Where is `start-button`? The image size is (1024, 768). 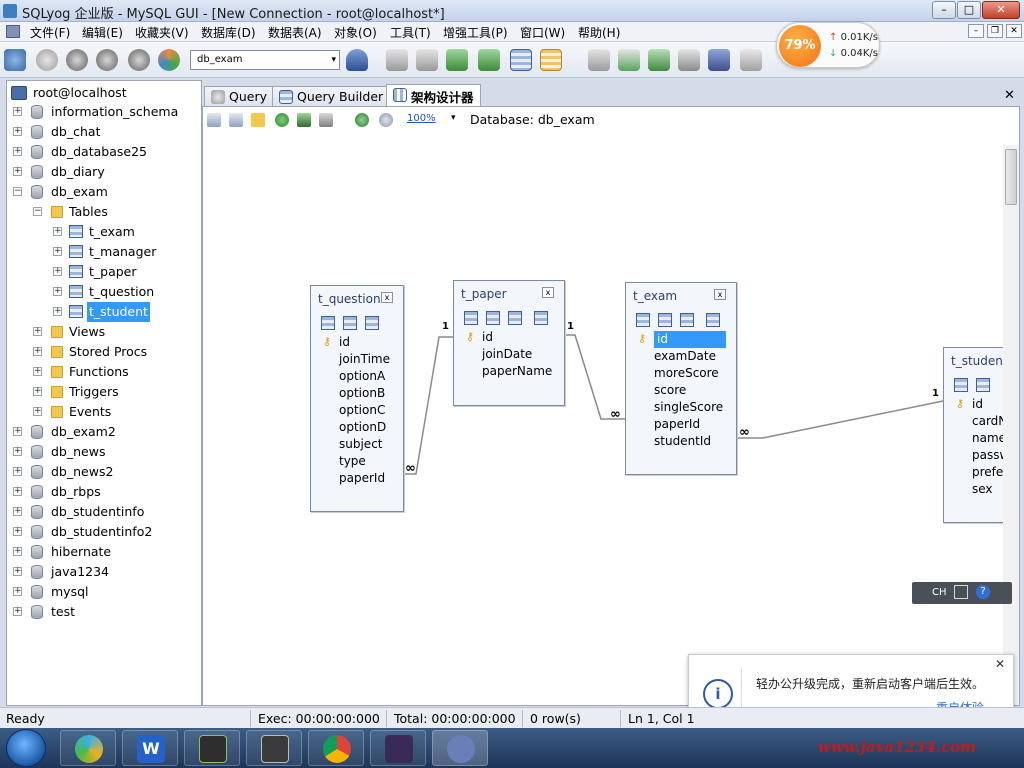 start-button is located at coordinates (26, 748).